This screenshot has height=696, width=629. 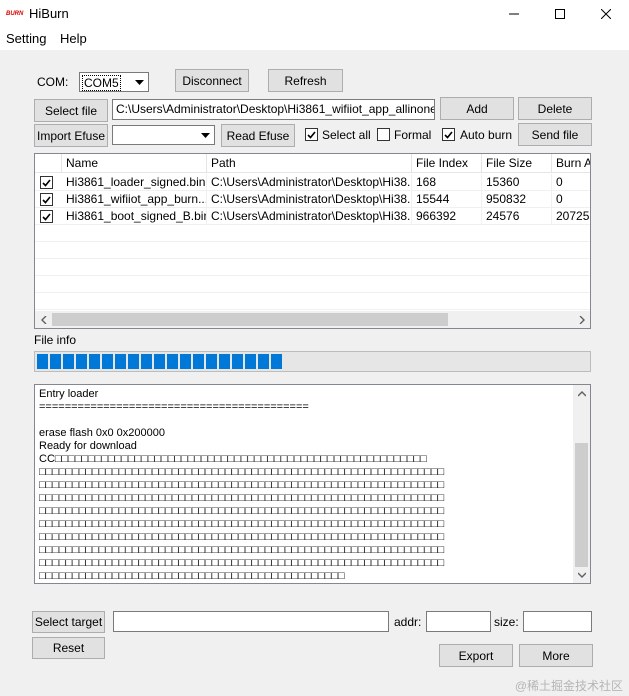 What do you see at coordinates (250, 319) in the screenshot?
I see `horizontal-scroll-thumb` at bounding box center [250, 319].